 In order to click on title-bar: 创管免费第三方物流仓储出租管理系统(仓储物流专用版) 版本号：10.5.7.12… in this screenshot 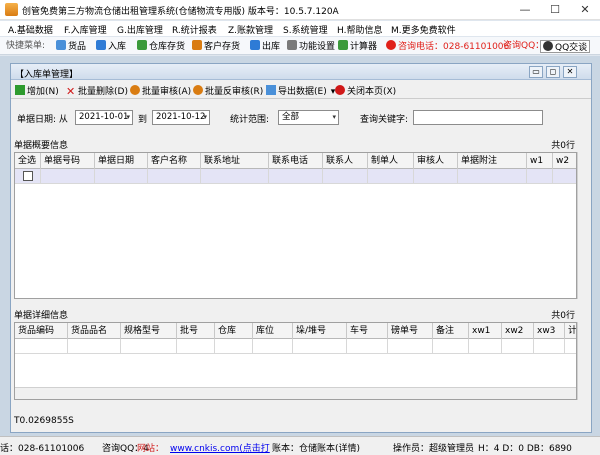, I will do `click(300, 10)`.